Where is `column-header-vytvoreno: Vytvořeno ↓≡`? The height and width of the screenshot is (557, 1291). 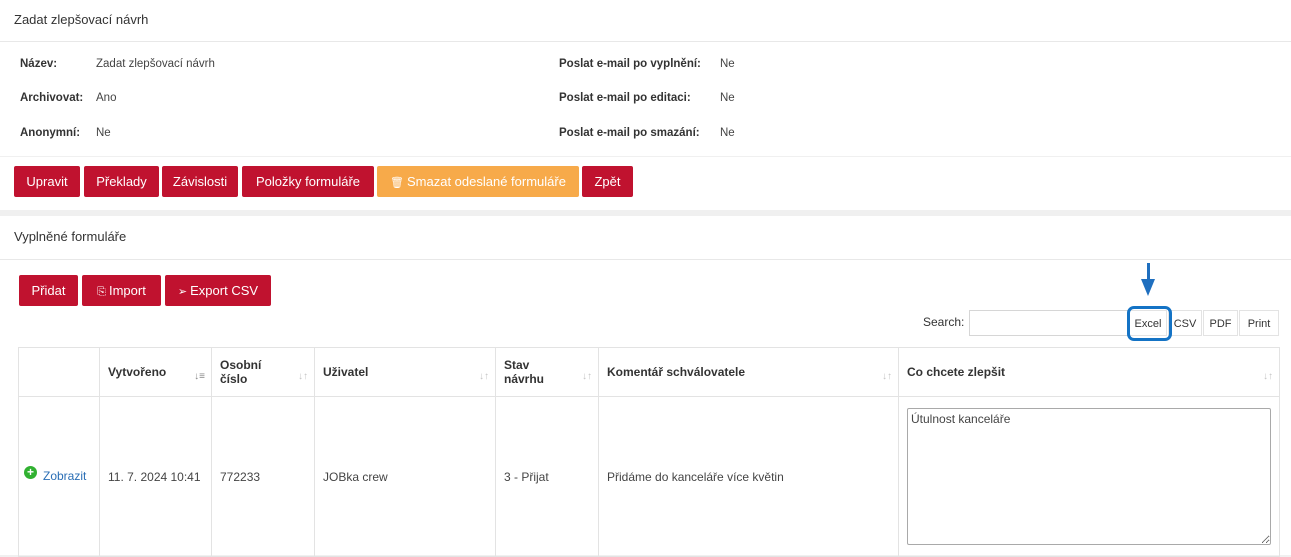
column-header-vytvoreno: Vytvořeno ↓≡ is located at coordinates (155, 372).